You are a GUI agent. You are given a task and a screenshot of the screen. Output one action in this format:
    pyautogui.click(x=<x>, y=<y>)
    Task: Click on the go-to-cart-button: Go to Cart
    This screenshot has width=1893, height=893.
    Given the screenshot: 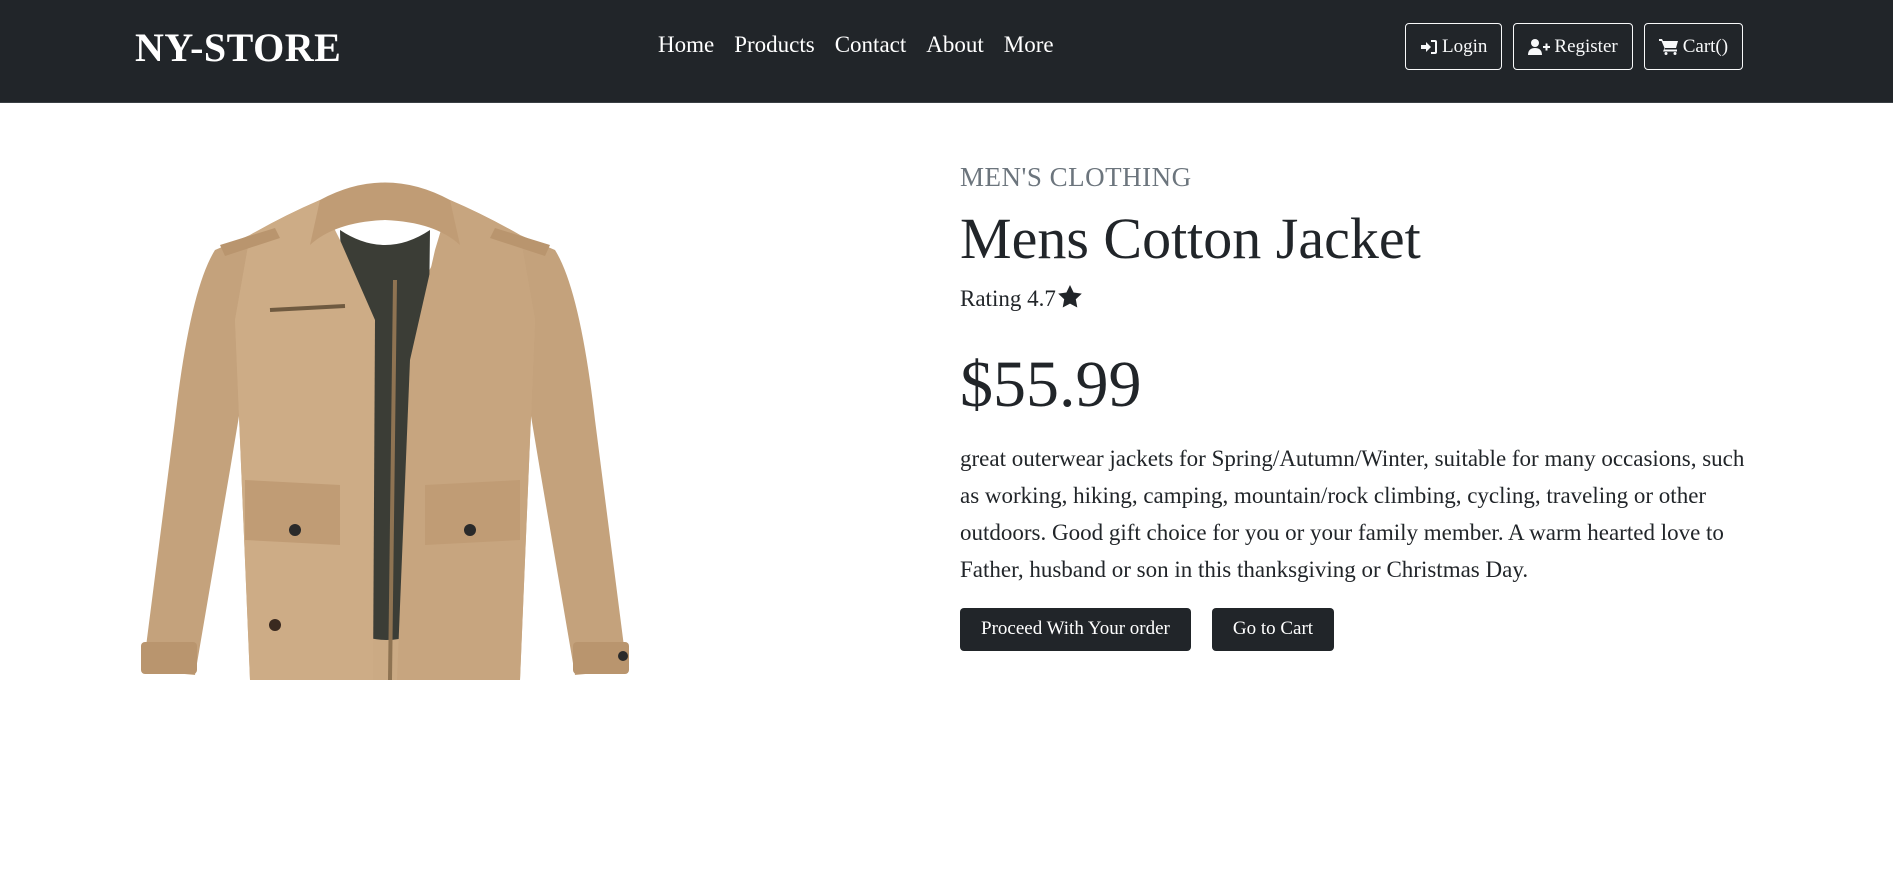 What is the action you would take?
    pyautogui.click(x=1273, y=629)
    